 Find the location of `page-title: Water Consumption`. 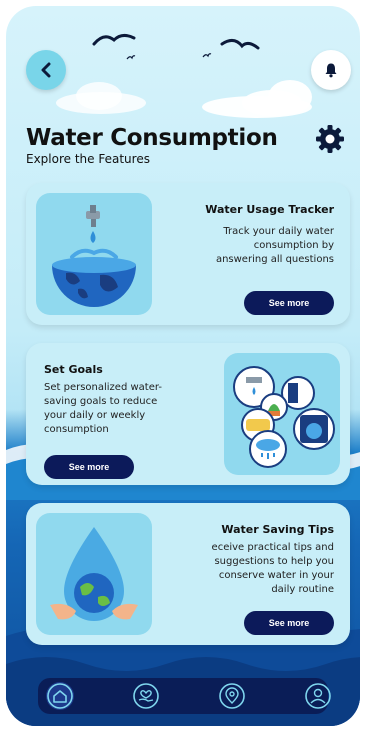

page-title: Water Consumption is located at coordinates (152, 138).